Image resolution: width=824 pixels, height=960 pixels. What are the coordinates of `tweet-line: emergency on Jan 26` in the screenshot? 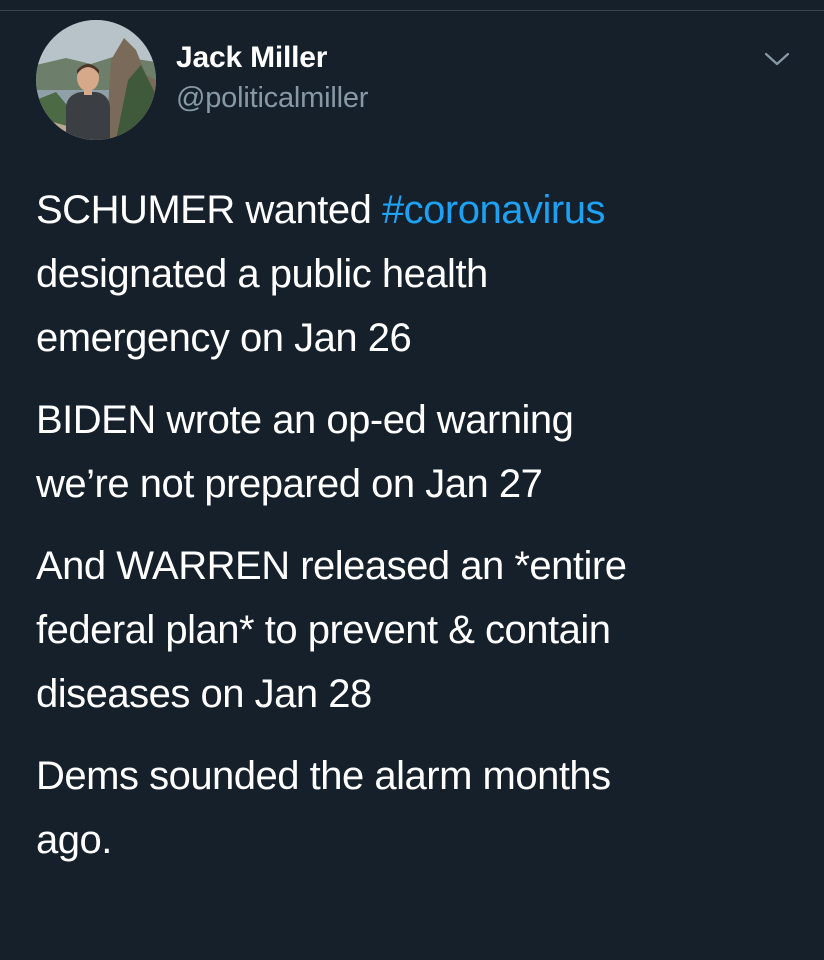 It's located at (224, 338).